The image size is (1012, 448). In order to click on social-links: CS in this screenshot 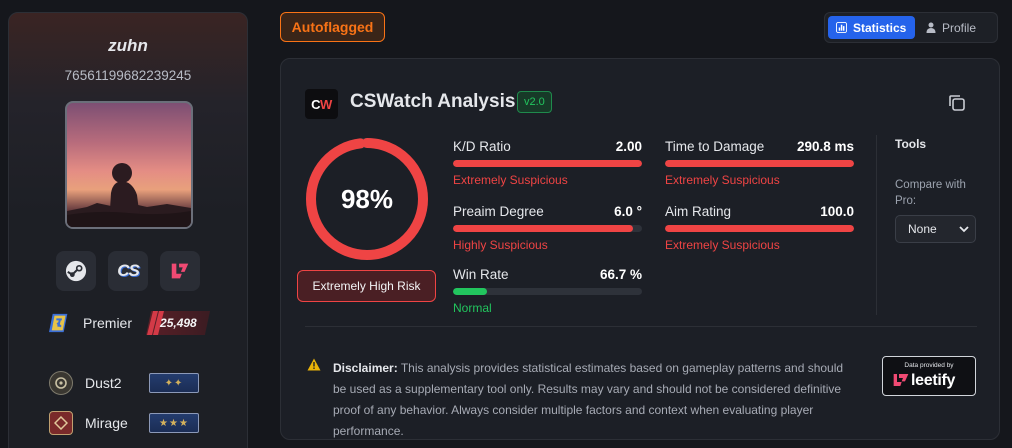, I will do `click(128, 271)`.